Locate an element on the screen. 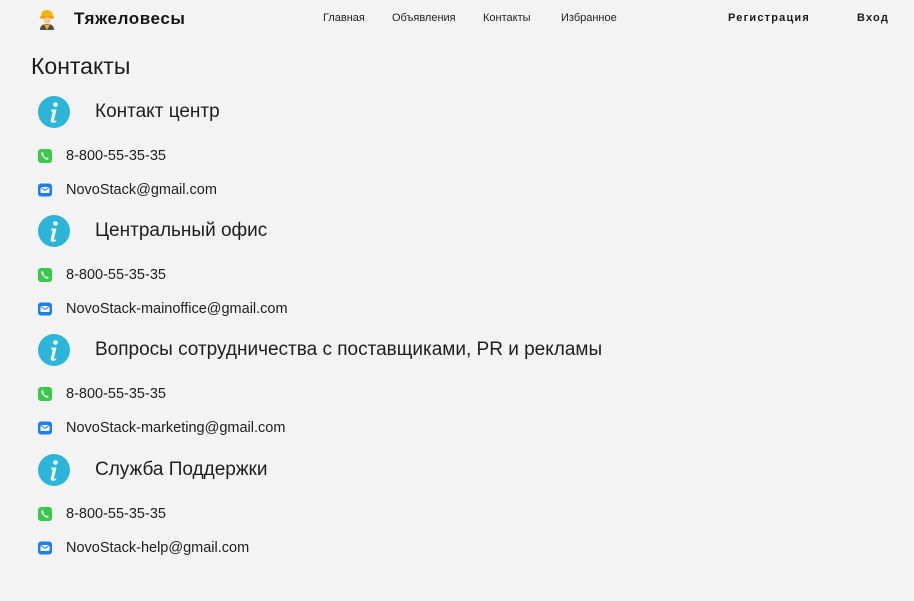 This screenshot has width=914, height=601. section-header: Контакт центр is located at coordinates (128, 112).